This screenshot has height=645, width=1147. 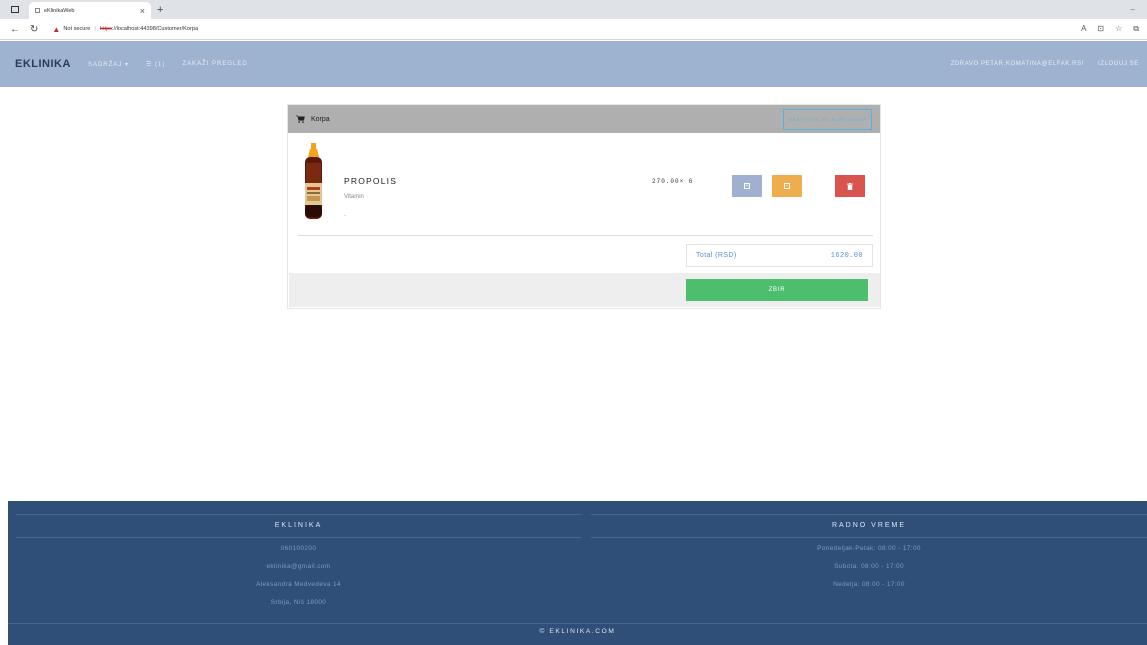 I want to click on cart-header: Korpa NASTAVITE SA KUPOVINOM, so click(x=584, y=119).